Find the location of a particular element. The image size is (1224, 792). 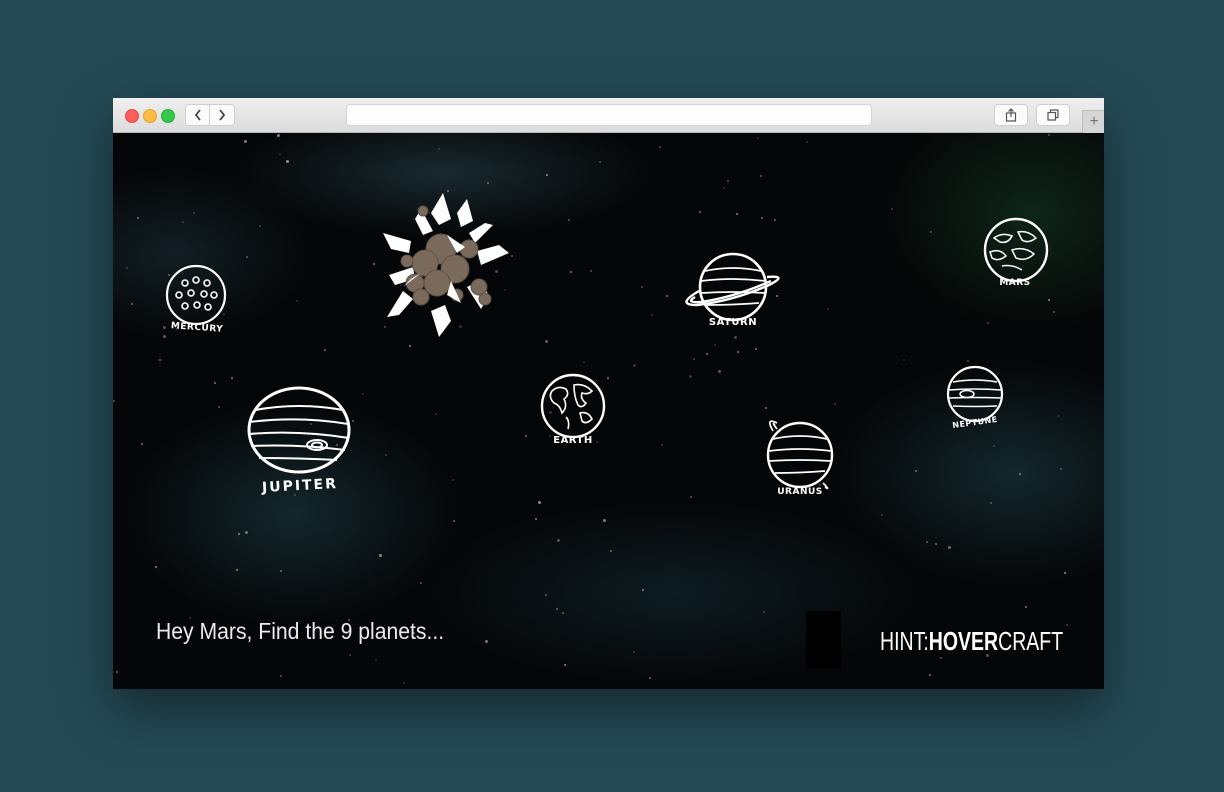

planet-earth: EARTH is located at coordinates (573, 409).